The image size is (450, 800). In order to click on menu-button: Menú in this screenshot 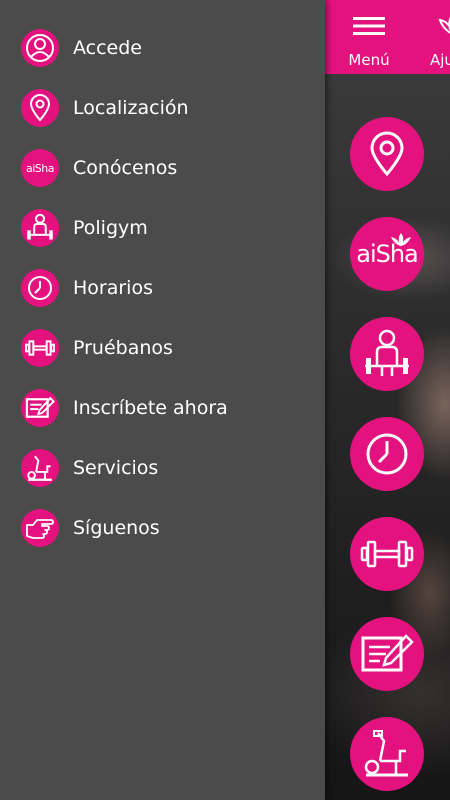, I will do `click(369, 40)`.